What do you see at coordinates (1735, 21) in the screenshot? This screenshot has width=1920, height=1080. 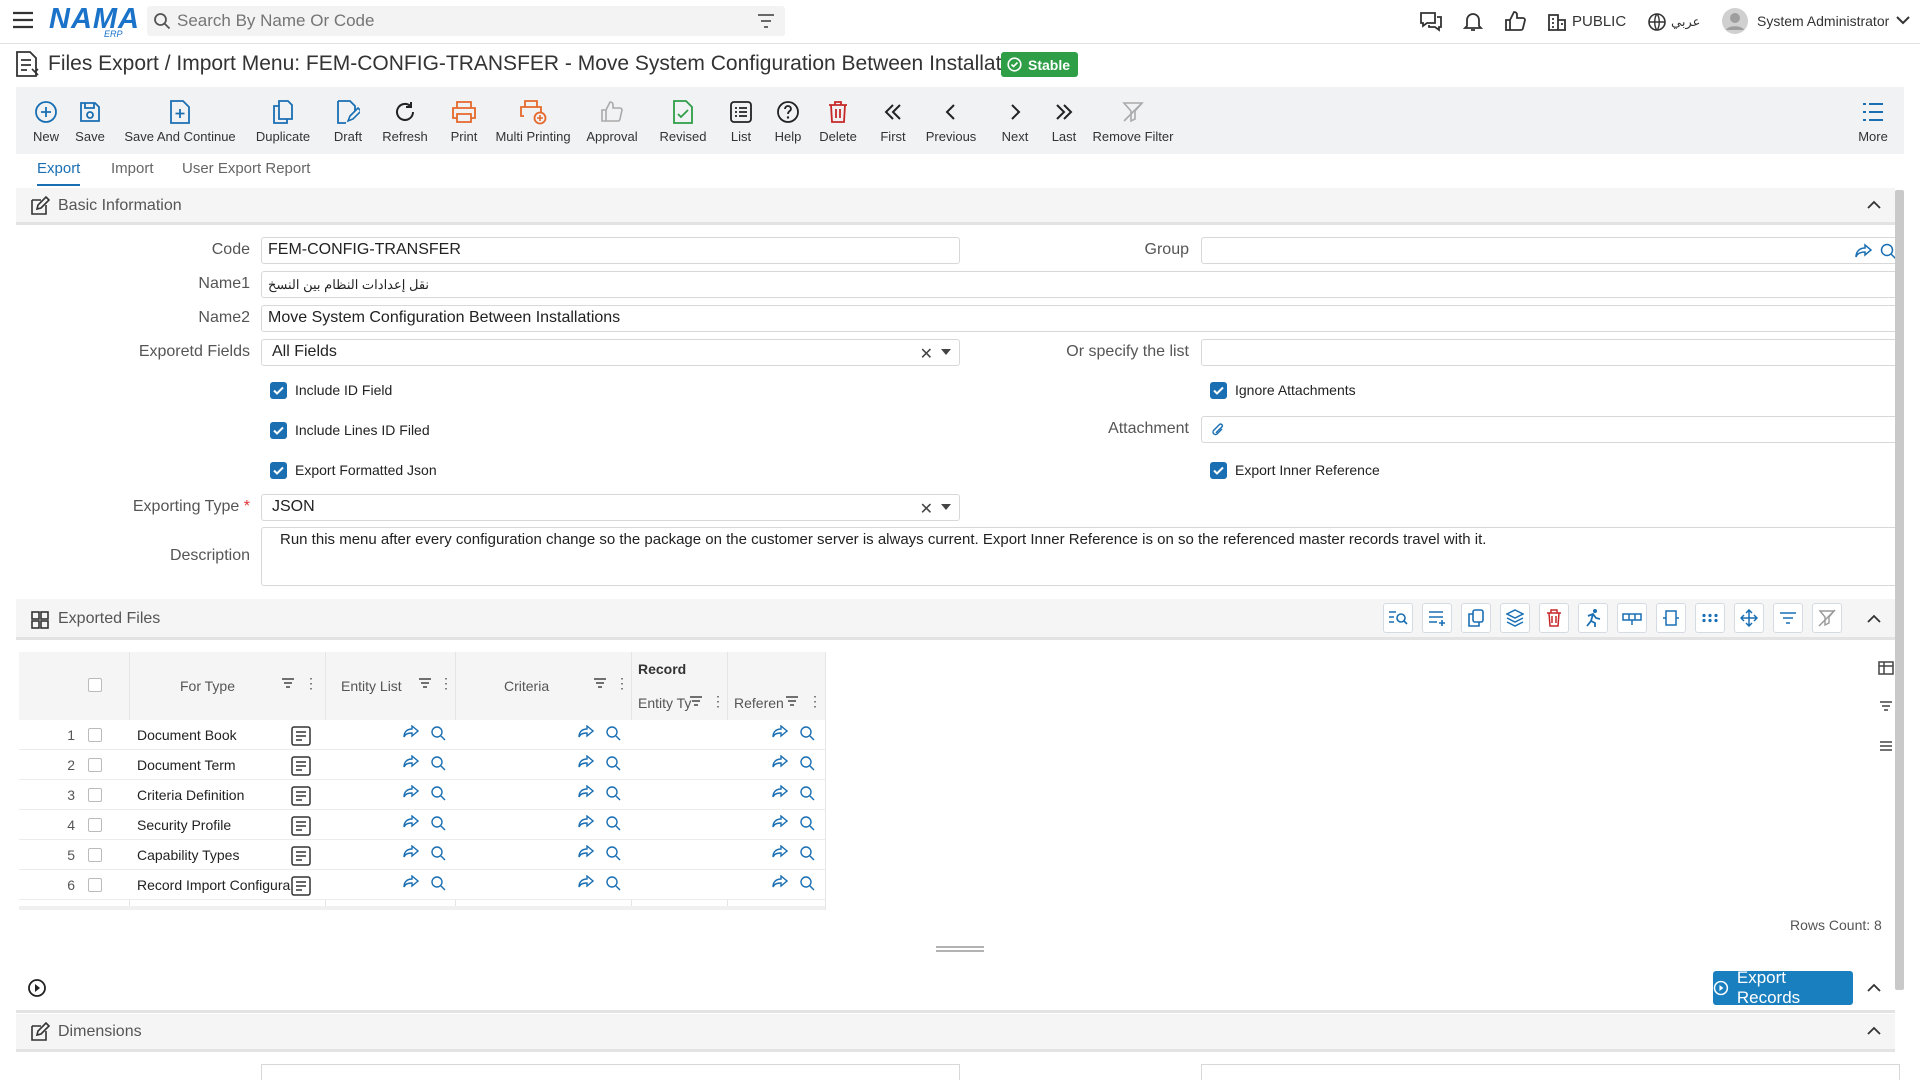 I see `user-avatar-icon` at bounding box center [1735, 21].